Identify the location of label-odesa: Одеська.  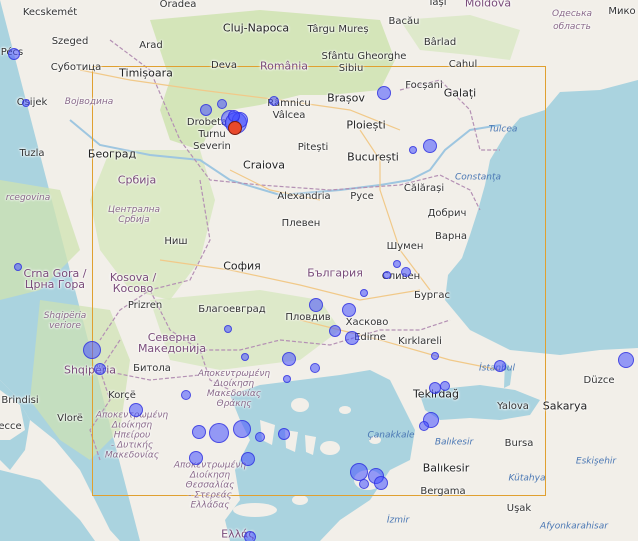
(572, 14).